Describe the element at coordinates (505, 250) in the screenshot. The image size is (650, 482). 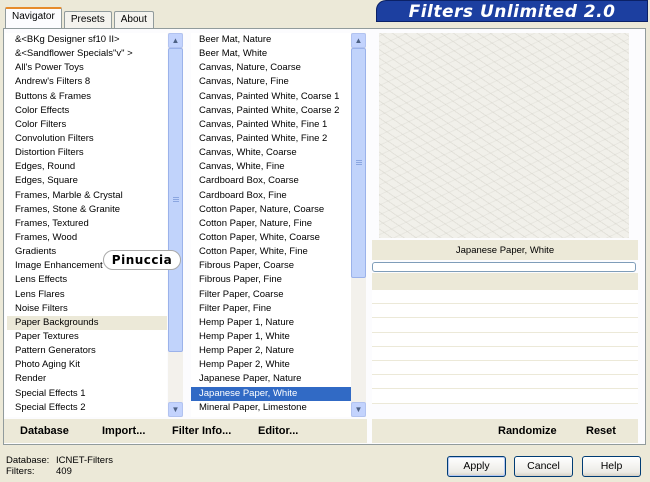
I see `selected-filter-name: Japanese Paper, White` at that location.